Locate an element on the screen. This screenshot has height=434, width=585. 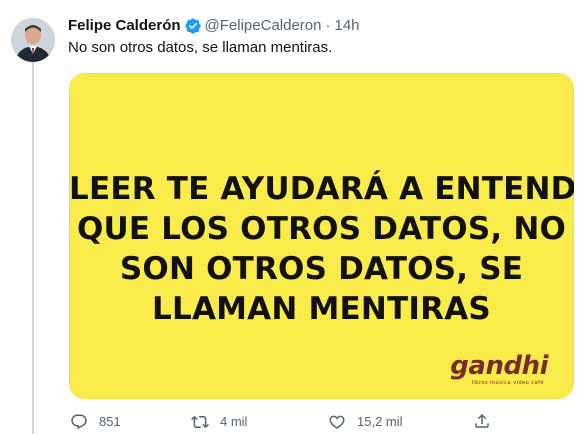
share-button is located at coordinates (482, 421).